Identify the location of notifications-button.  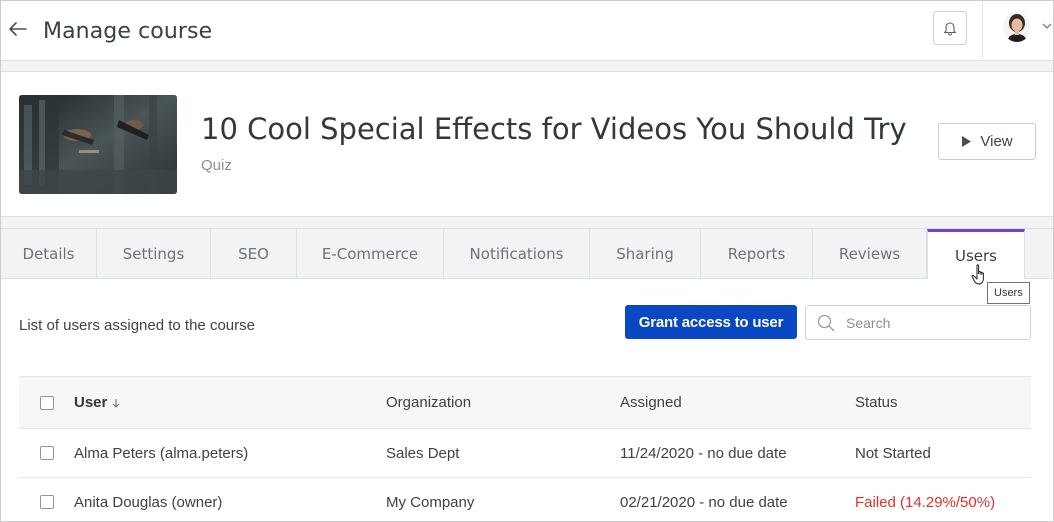
(950, 28).